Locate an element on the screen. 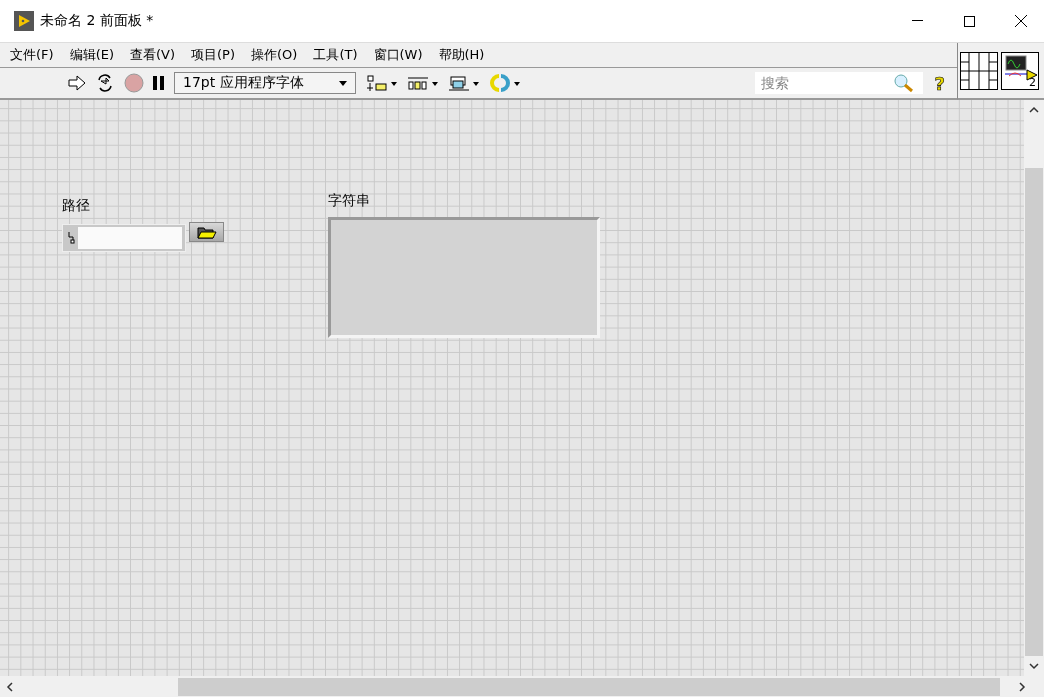 This screenshot has width=1044, height=697. search-field: 搜索 is located at coordinates (838, 83).